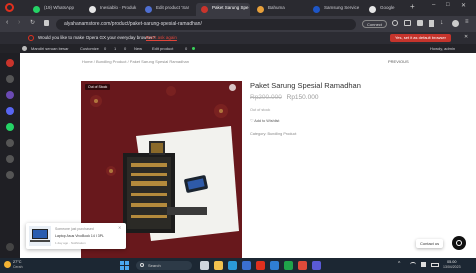 The width and height of the screenshot is (476, 273). I want to click on maximize-button: □, so click(448, 5).